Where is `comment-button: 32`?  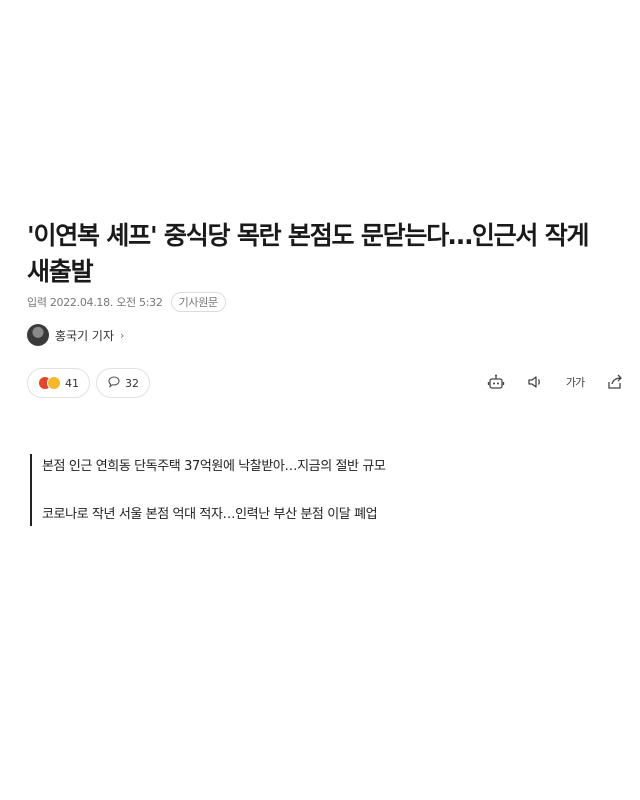
comment-button: 32 is located at coordinates (123, 383).